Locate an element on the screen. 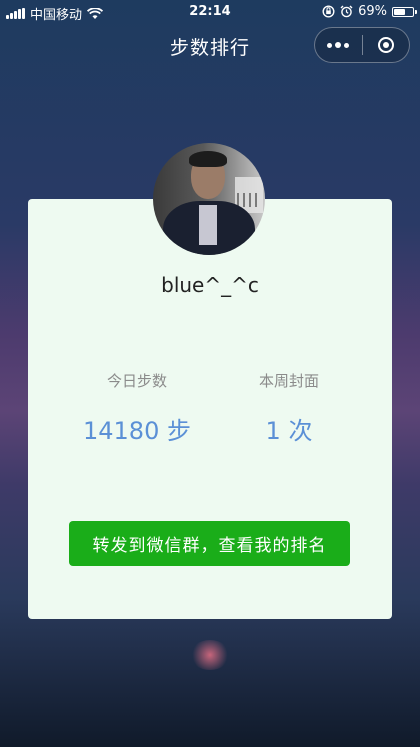  avatar-hair is located at coordinates (208, 159).